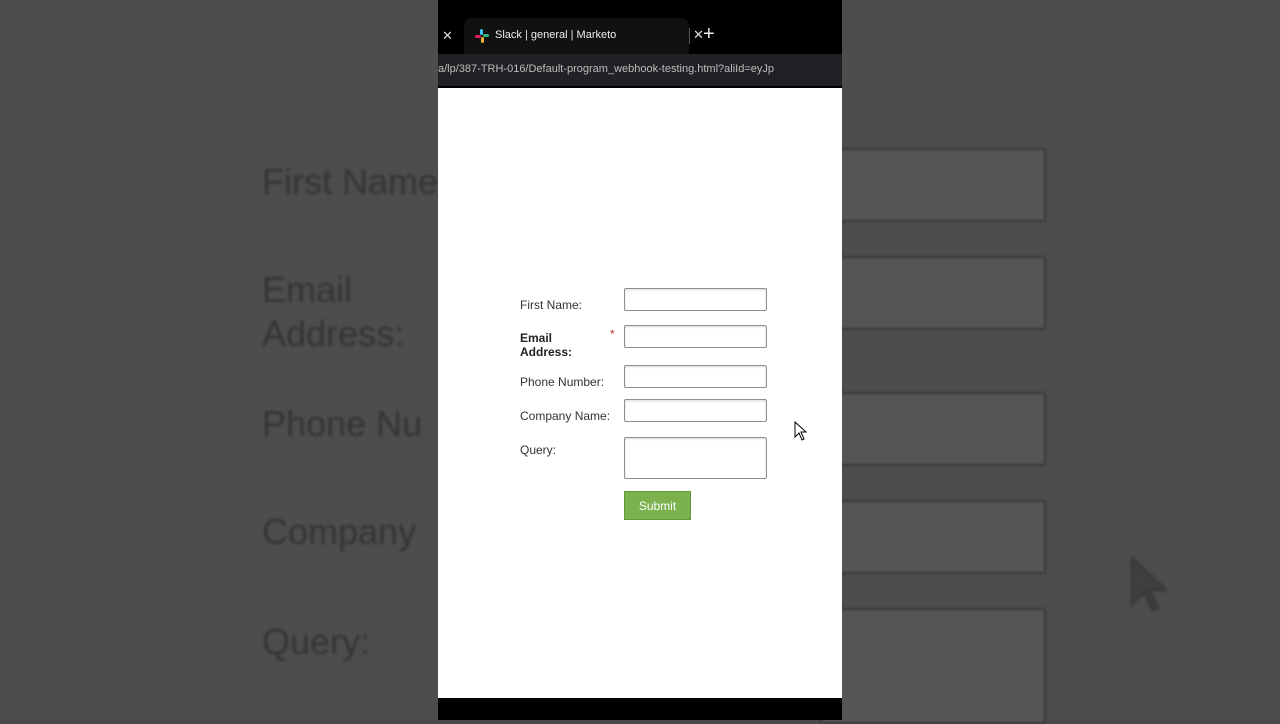 The height and width of the screenshot is (724, 1280). Describe the element at coordinates (695, 336) in the screenshot. I see `email-address-input` at that location.